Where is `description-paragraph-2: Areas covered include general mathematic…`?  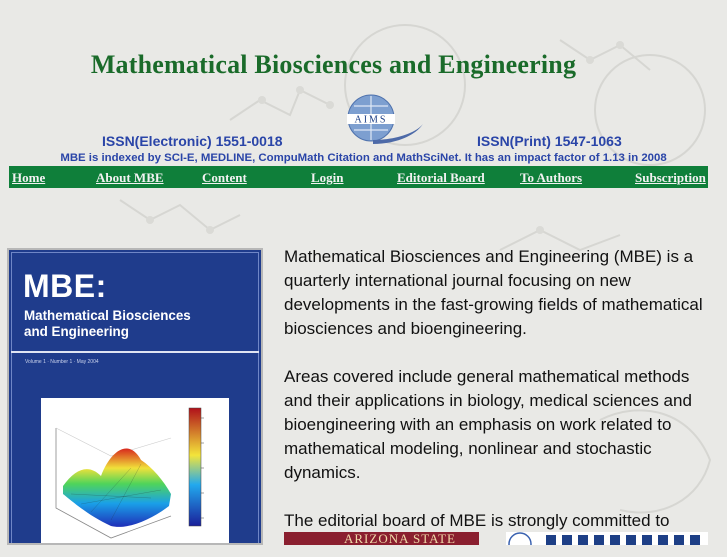 description-paragraph-2: Areas covered include general mathematic… is located at coordinates (488, 424).